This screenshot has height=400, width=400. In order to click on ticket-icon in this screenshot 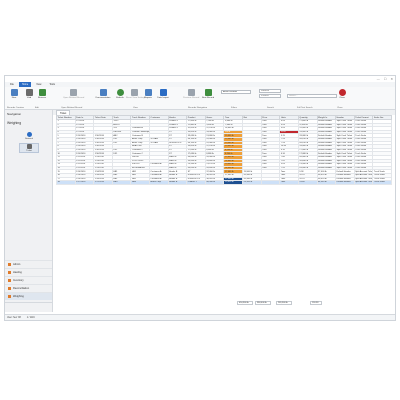, I will do `click(29, 146)`.